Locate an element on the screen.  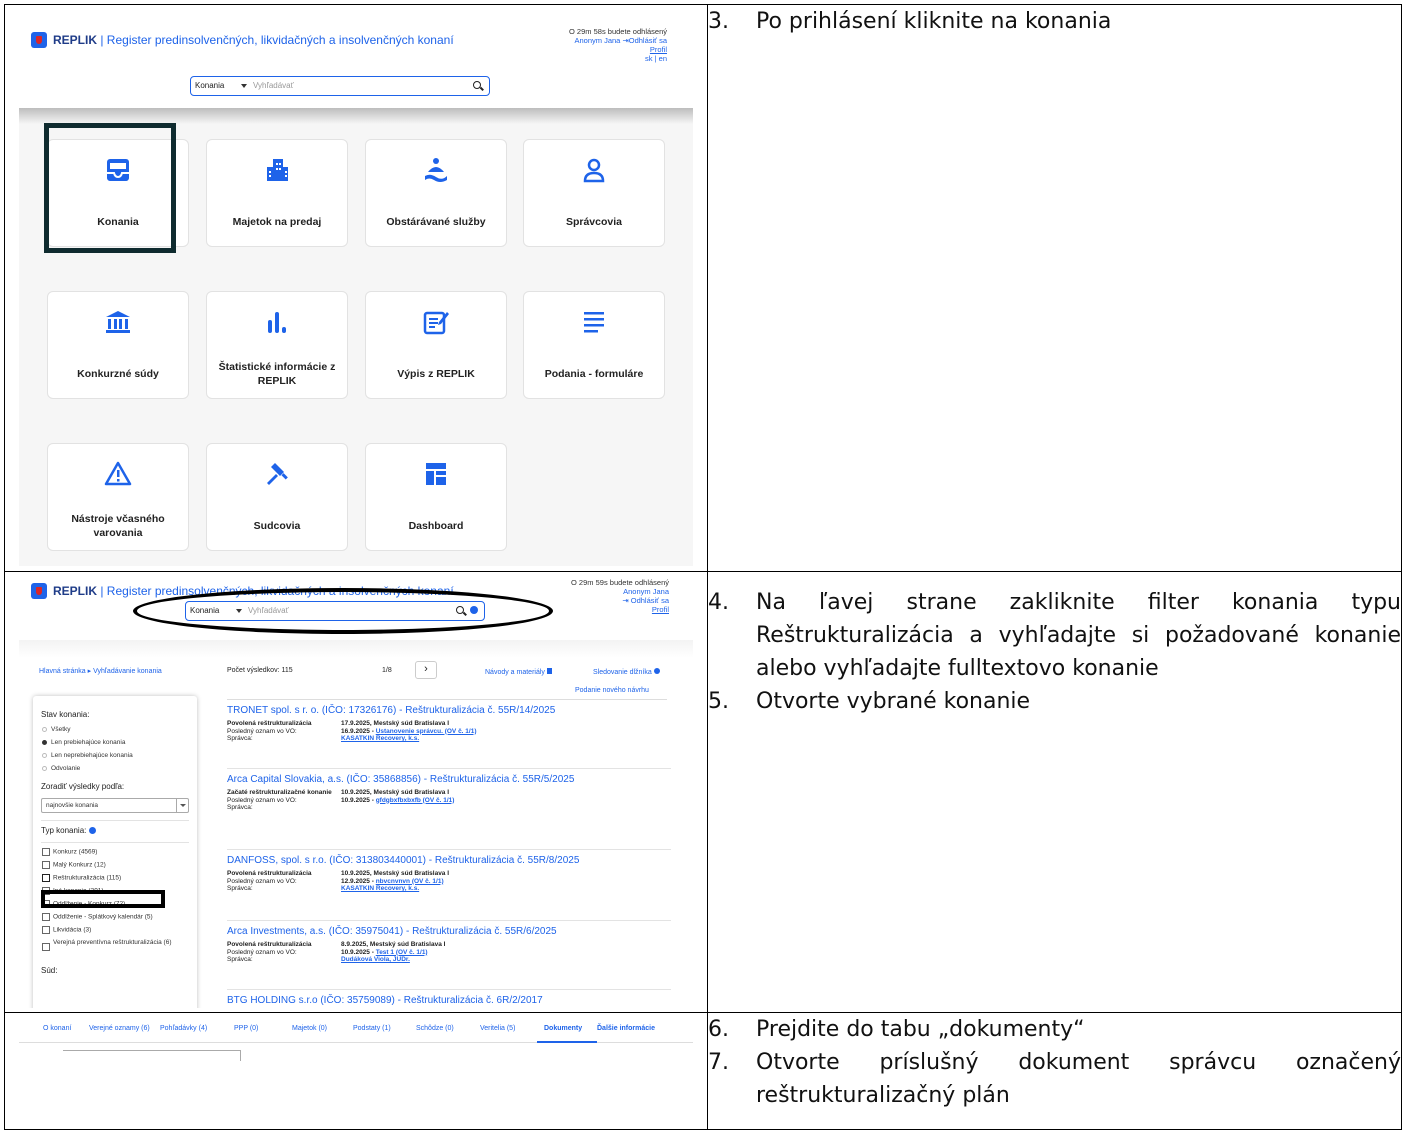
result-detail-link: nbvcnvnvn (OV č. 1/1) is located at coordinates (410, 881).